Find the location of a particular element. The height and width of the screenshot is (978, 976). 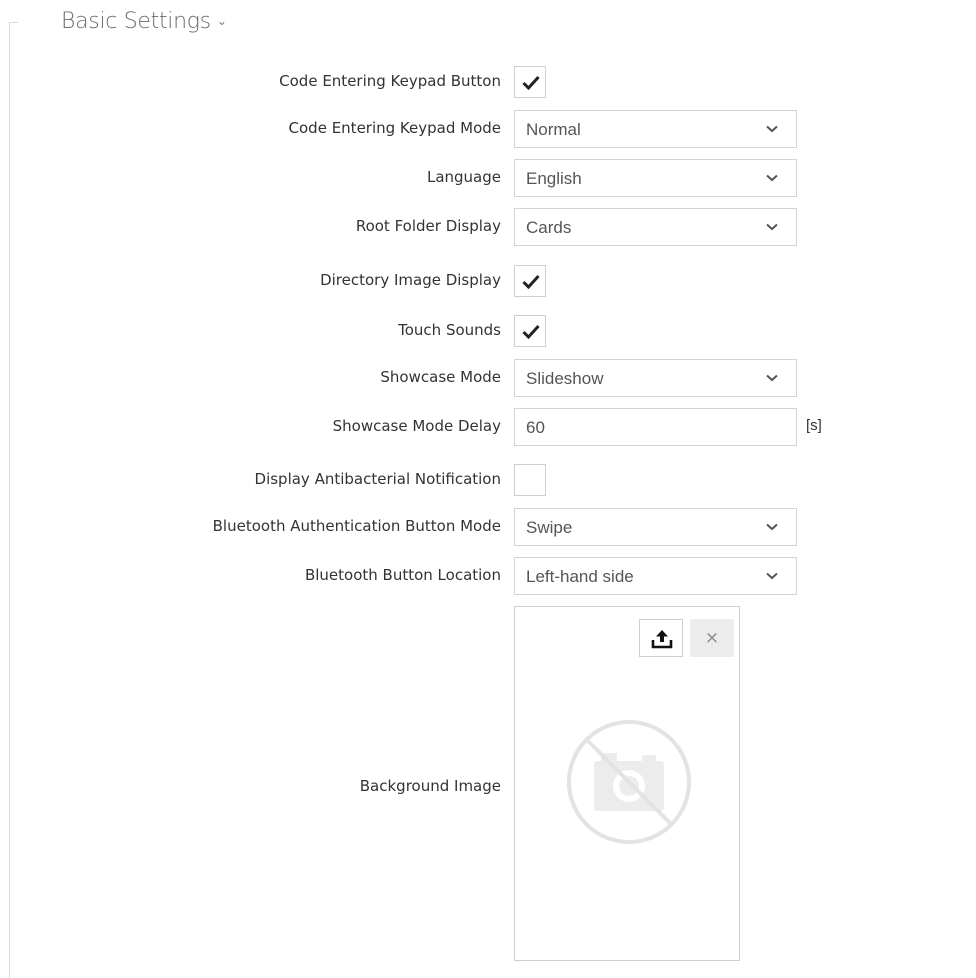

showcase-mode-delay-input: 60 is located at coordinates (655, 427).